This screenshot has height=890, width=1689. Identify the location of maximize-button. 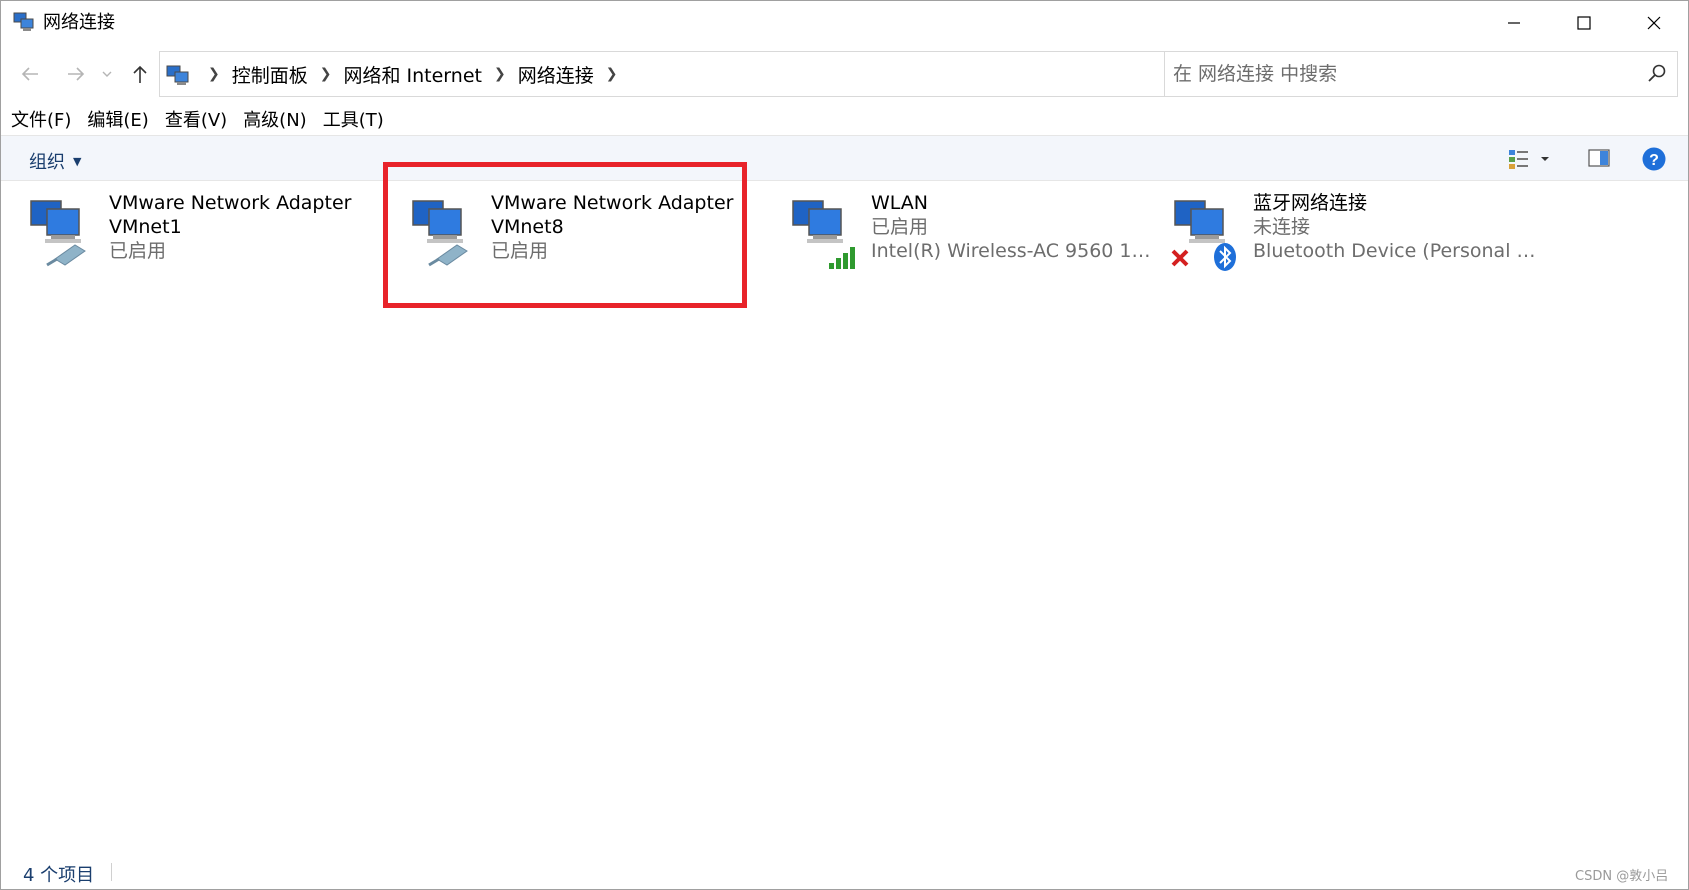
(1584, 23).